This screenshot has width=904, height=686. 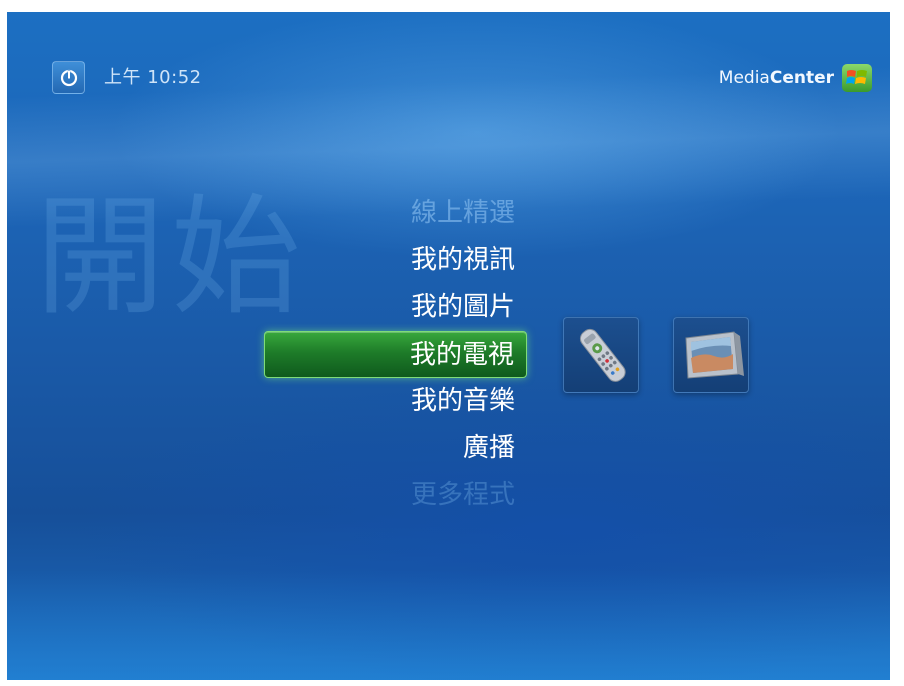 I want to click on main-menu: 線上精選 我的視訊 我的圖片 我的電視 我的音樂 廣播 更多程式, so click(x=394, y=354).